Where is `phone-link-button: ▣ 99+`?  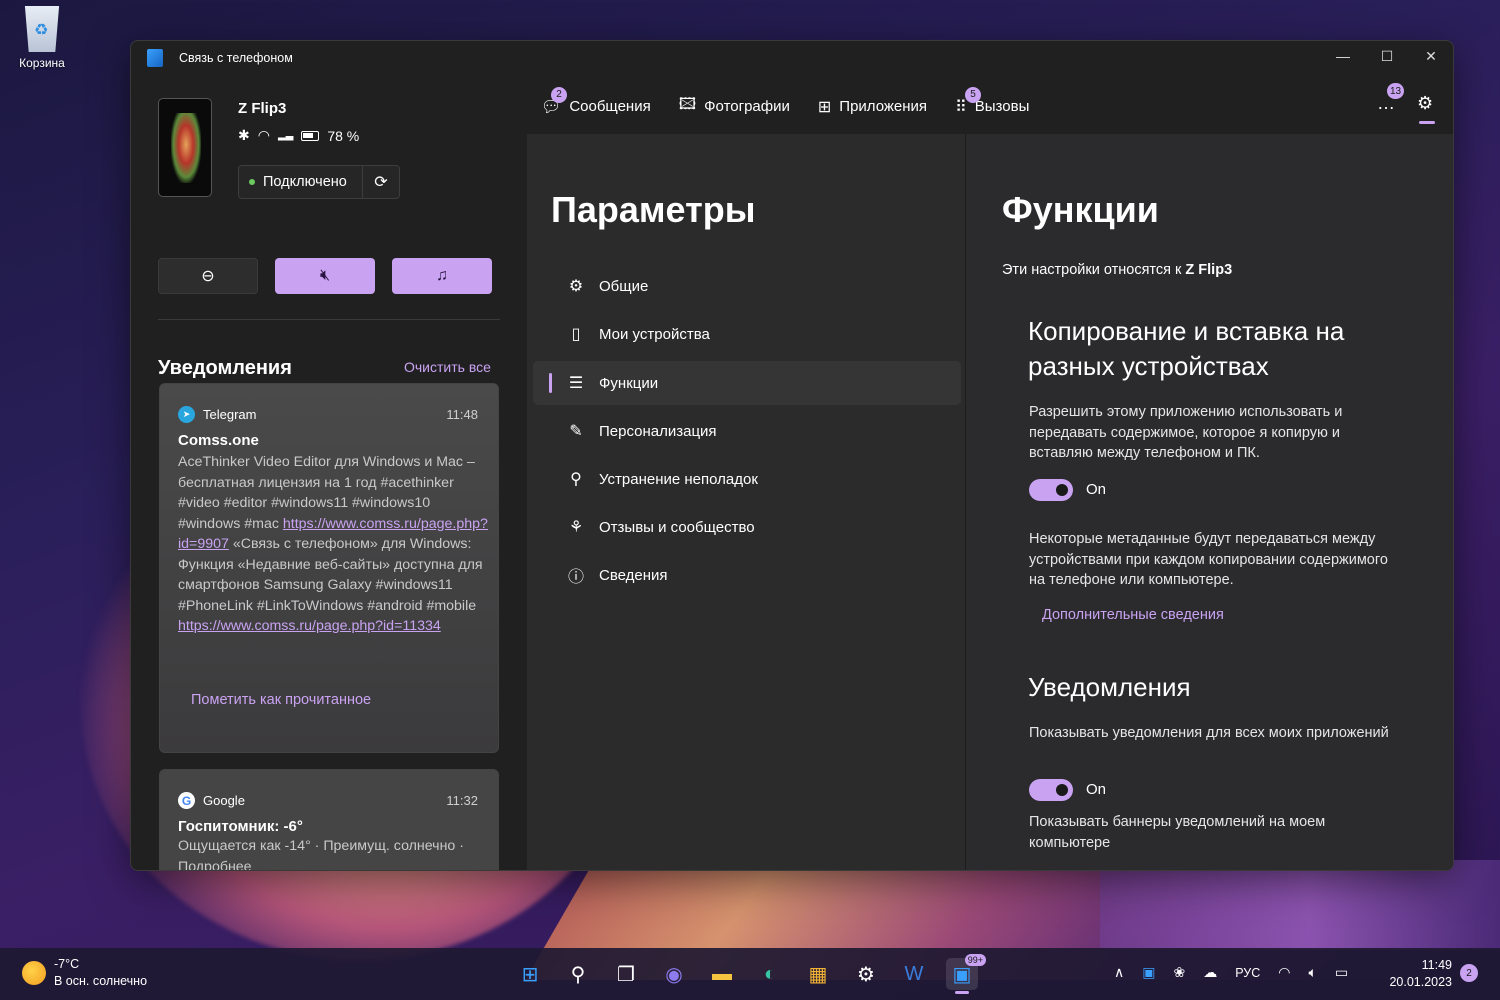 phone-link-button: ▣ 99+ is located at coordinates (966, 974).